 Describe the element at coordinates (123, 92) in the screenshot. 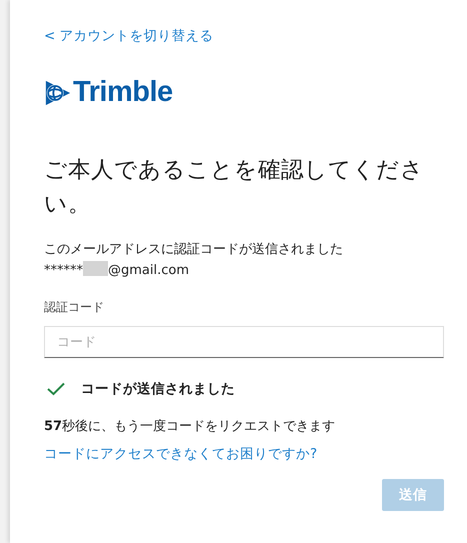

I see `logo-wordmark: Trimble` at that location.